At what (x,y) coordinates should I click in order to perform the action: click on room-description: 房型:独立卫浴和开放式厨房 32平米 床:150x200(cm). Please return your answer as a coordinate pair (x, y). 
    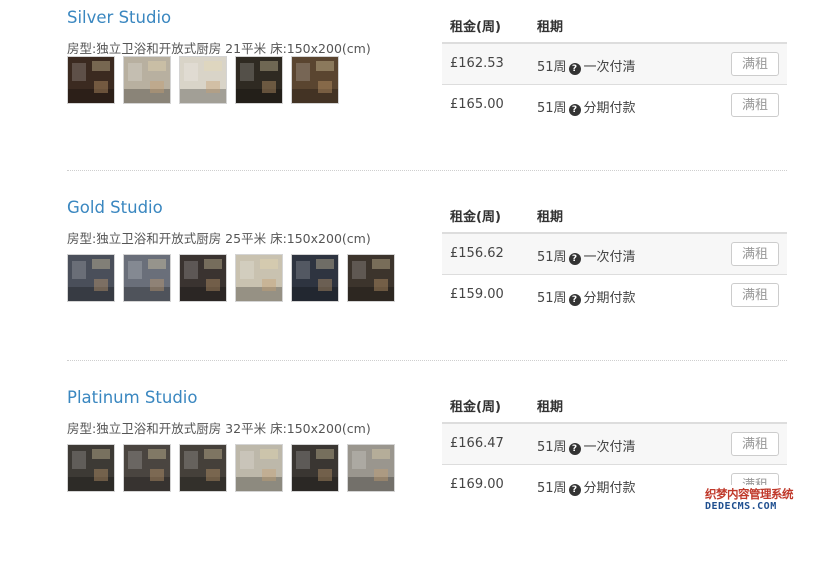
    Looking at the image, I should click on (219, 428).